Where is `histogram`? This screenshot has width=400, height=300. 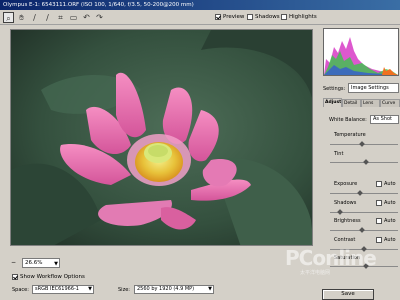 histogram is located at coordinates (361, 52).